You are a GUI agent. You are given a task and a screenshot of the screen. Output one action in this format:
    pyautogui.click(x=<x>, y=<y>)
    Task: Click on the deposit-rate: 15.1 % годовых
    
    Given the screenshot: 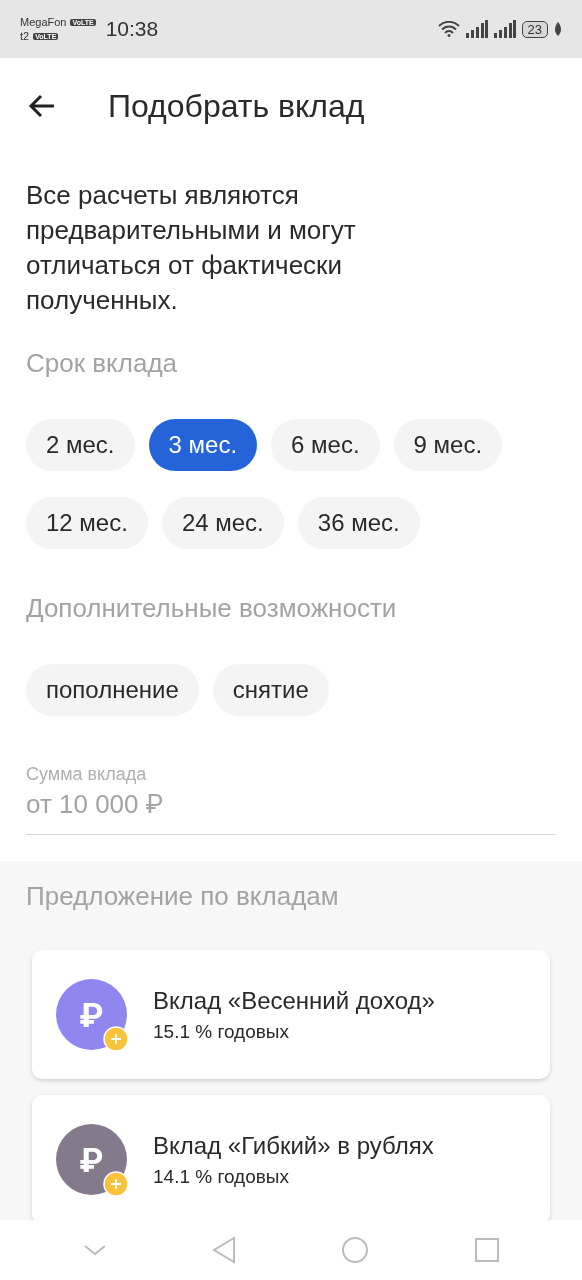 What is the action you would take?
    pyautogui.click(x=221, y=1031)
    